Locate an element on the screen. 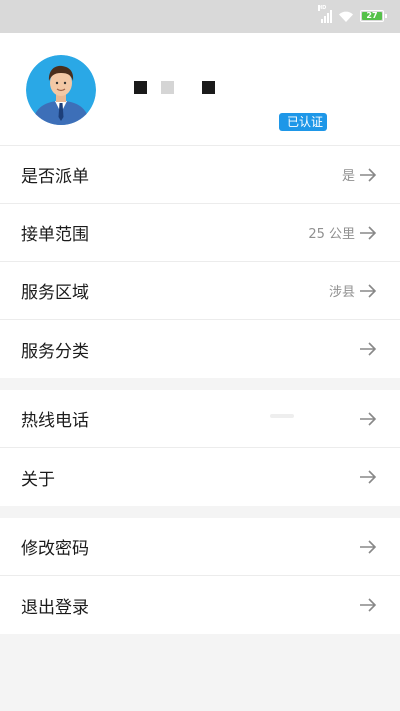 The image size is (400, 711). status-icons: HD 27 is located at coordinates (352, 14).